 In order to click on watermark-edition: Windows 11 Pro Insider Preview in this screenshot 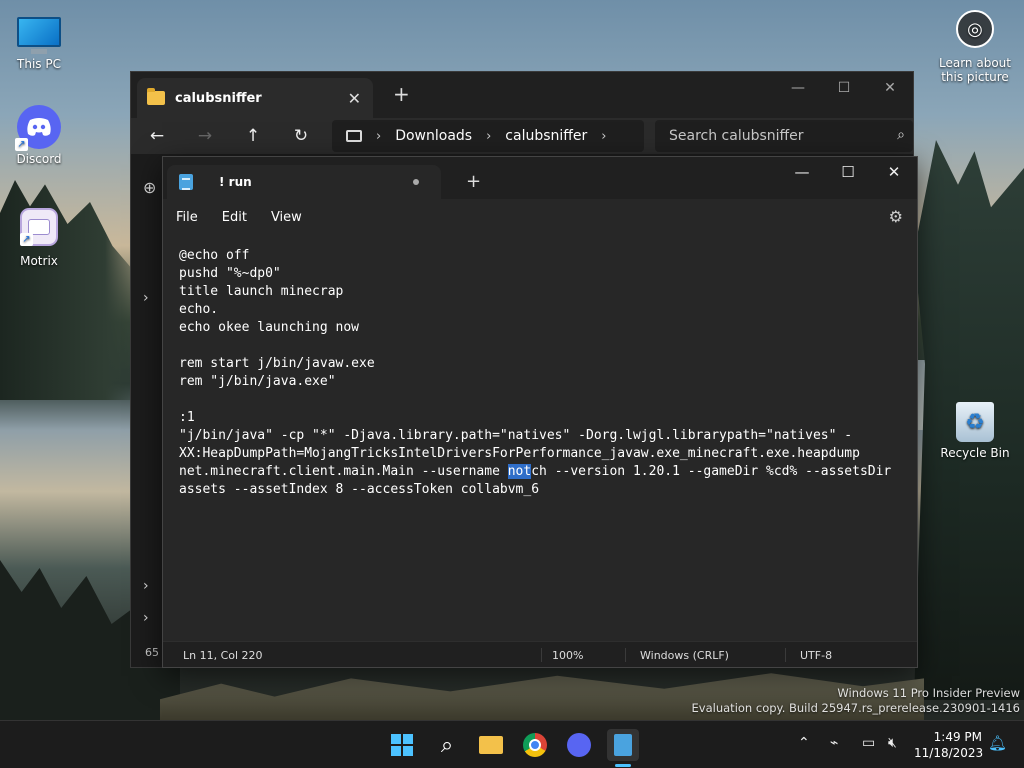, I will do `click(928, 693)`.